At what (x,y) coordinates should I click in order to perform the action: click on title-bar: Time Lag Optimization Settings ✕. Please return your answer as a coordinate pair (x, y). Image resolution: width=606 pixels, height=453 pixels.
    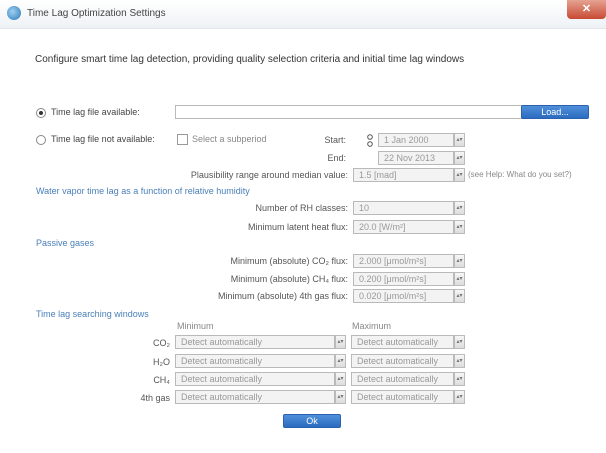
    Looking at the image, I should click on (303, 14).